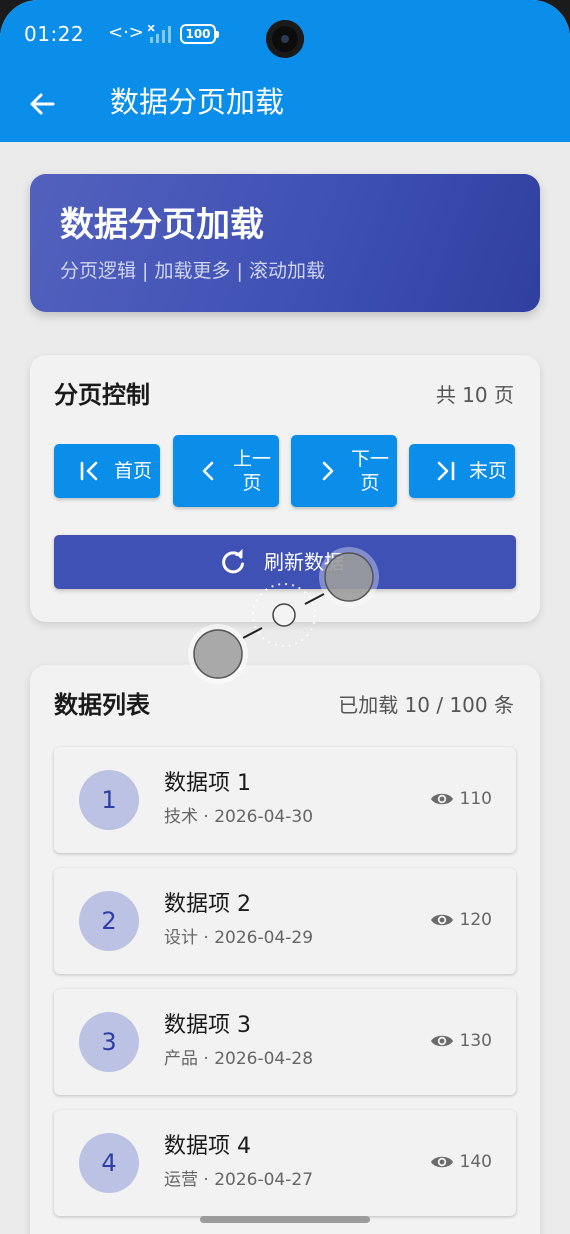  What do you see at coordinates (474, 395) in the screenshot?
I see `total-pages: 共 10 页` at bounding box center [474, 395].